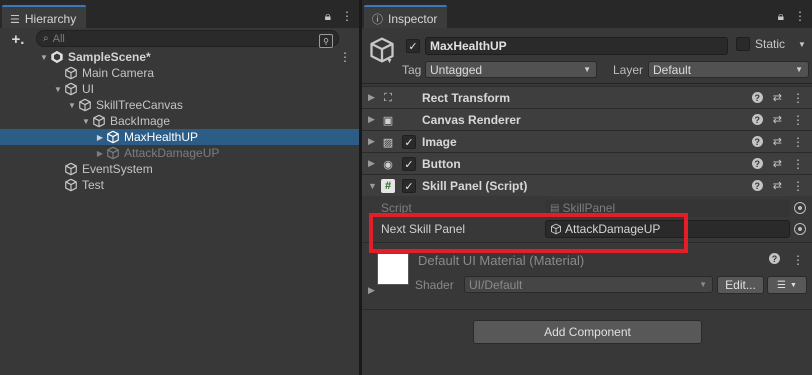 The height and width of the screenshot is (375, 812). Describe the element at coordinates (728, 69) in the screenshot. I see `layer-dropdown: Default ▼` at that location.